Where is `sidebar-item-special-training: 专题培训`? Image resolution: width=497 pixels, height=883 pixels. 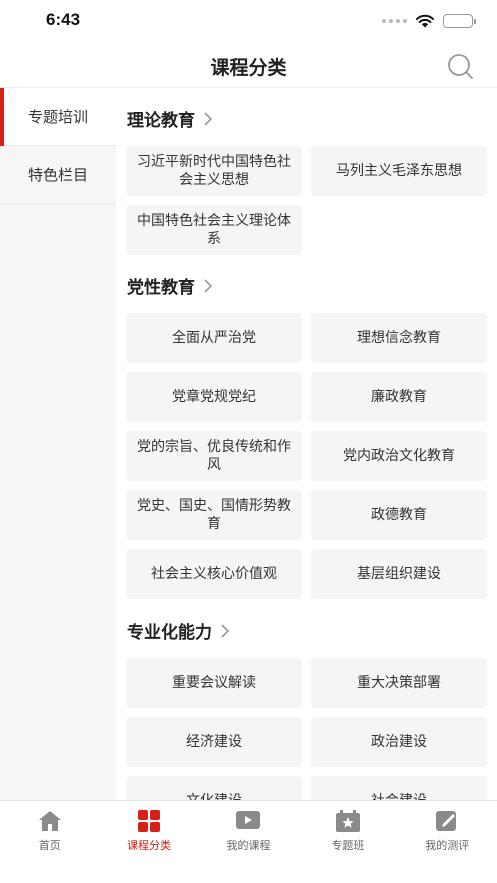 sidebar-item-special-training: 专题培训 is located at coordinates (58, 117).